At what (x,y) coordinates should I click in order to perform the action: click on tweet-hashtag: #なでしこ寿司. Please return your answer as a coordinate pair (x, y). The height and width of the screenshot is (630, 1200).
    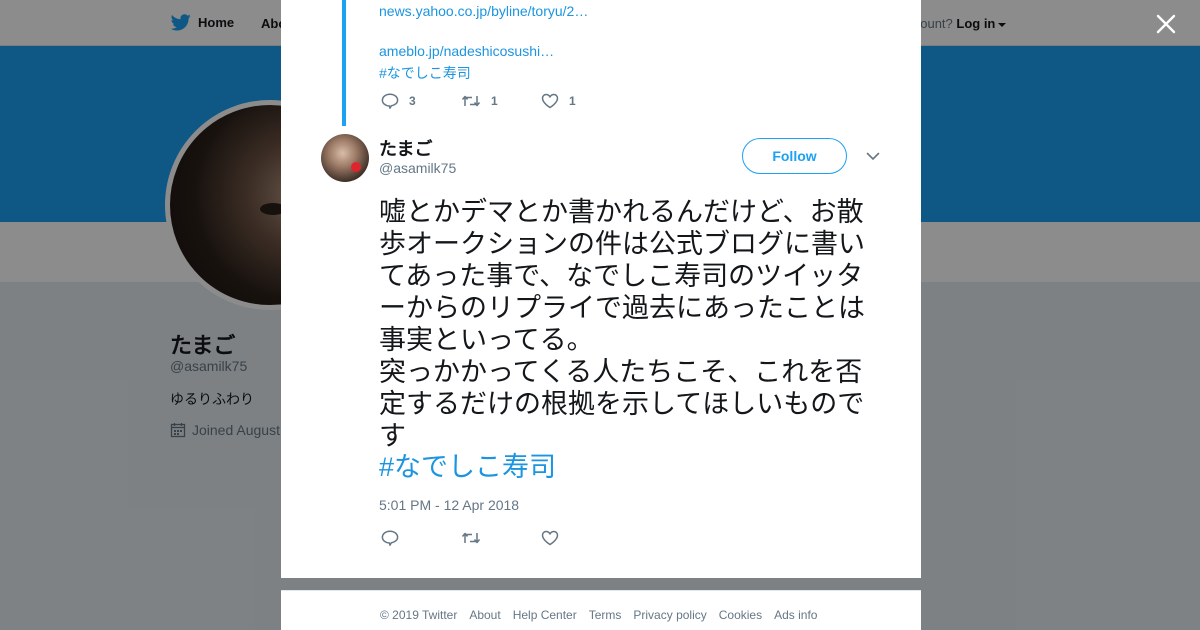
    Looking at the image, I should click on (467, 467).